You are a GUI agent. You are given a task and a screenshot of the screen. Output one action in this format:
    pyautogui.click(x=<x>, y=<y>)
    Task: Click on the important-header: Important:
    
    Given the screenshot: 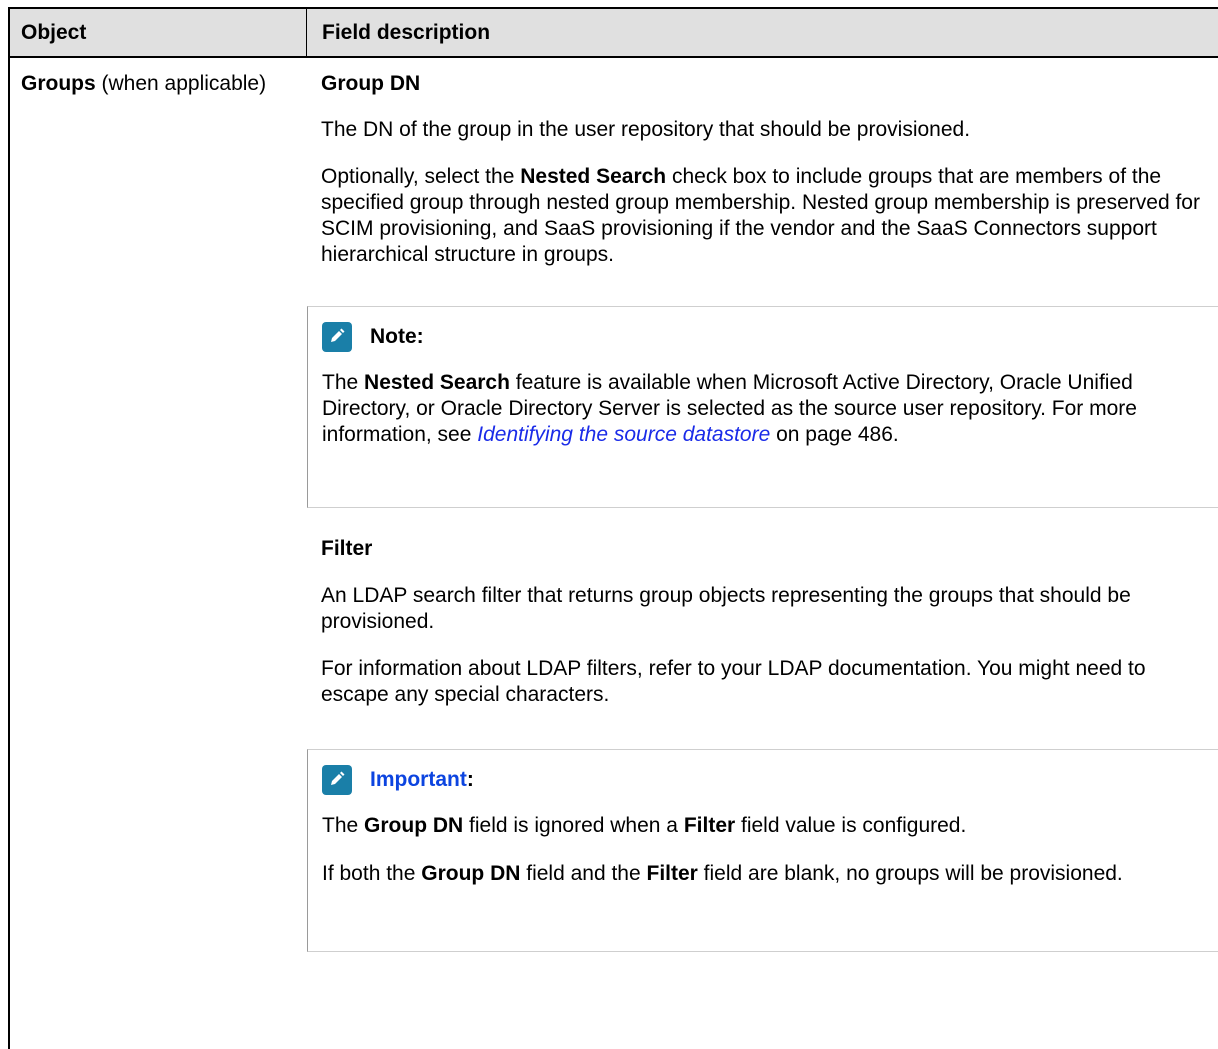 What is the action you would take?
    pyautogui.click(x=398, y=780)
    